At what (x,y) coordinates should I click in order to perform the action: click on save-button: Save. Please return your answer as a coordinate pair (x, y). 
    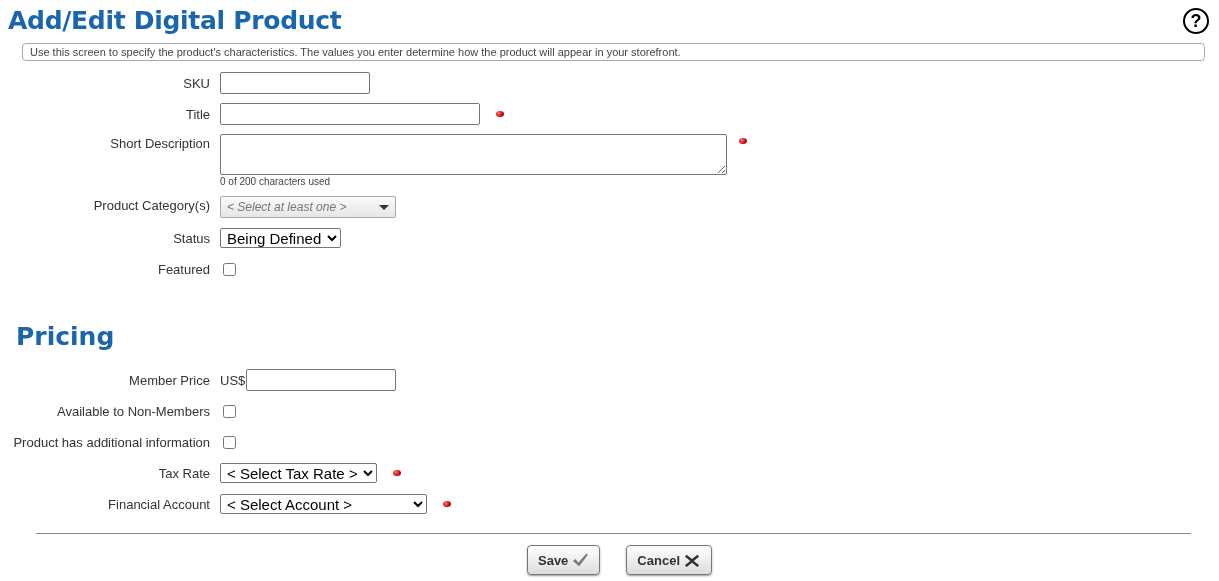
    Looking at the image, I should click on (564, 560).